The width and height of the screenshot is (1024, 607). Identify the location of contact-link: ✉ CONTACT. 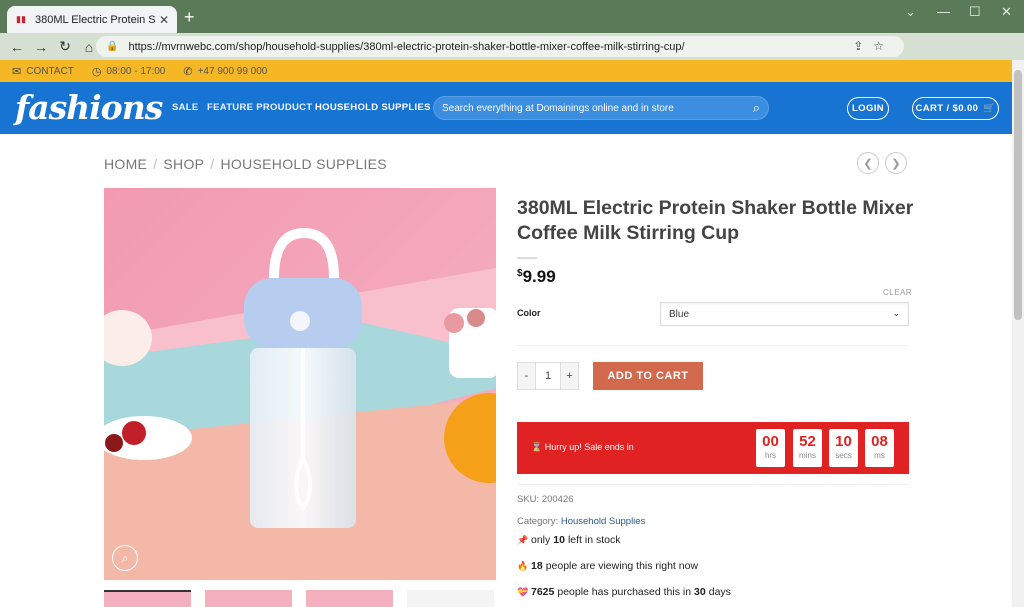
(43, 71).